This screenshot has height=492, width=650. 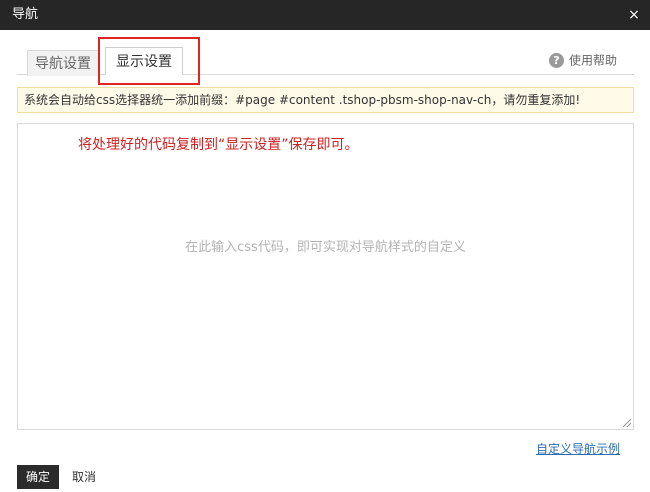 What do you see at coordinates (556, 60) in the screenshot?
I see `question-icon: ?` at bounding box center [556, 60].